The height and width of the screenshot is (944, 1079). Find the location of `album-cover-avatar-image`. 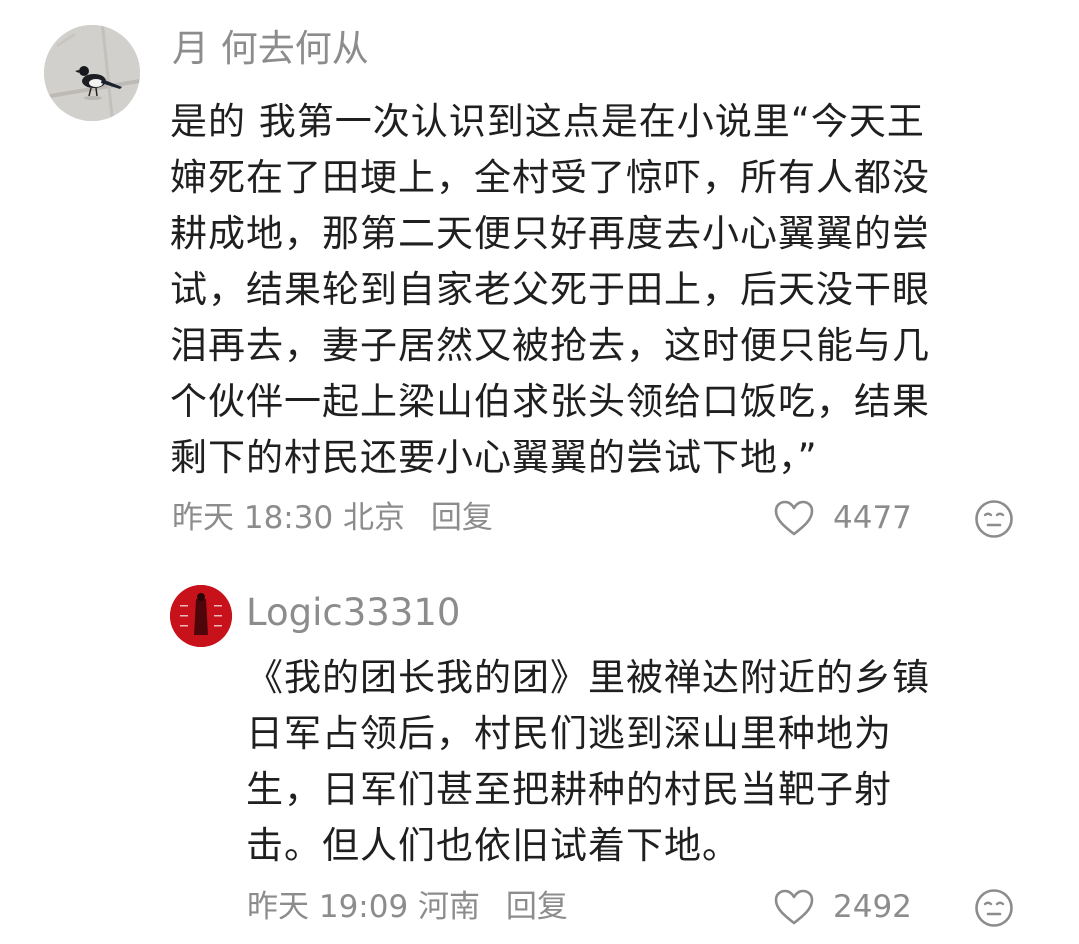

album-cover-avatar-image is located at coordinates (201, 616).